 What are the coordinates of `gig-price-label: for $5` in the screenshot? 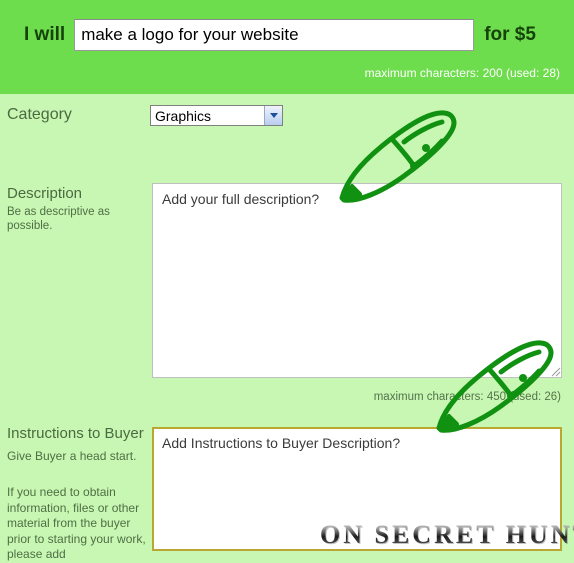 It's located at (510, 34).